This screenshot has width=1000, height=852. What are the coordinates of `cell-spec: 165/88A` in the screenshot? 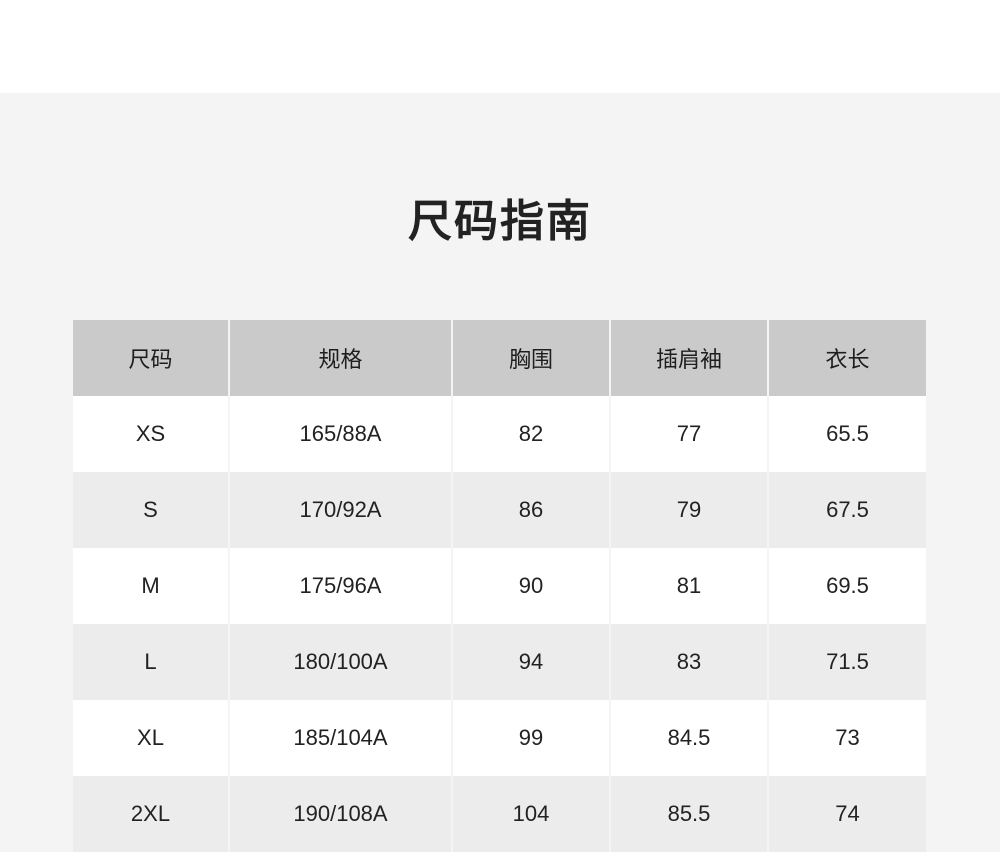 It's located at (341, 434).